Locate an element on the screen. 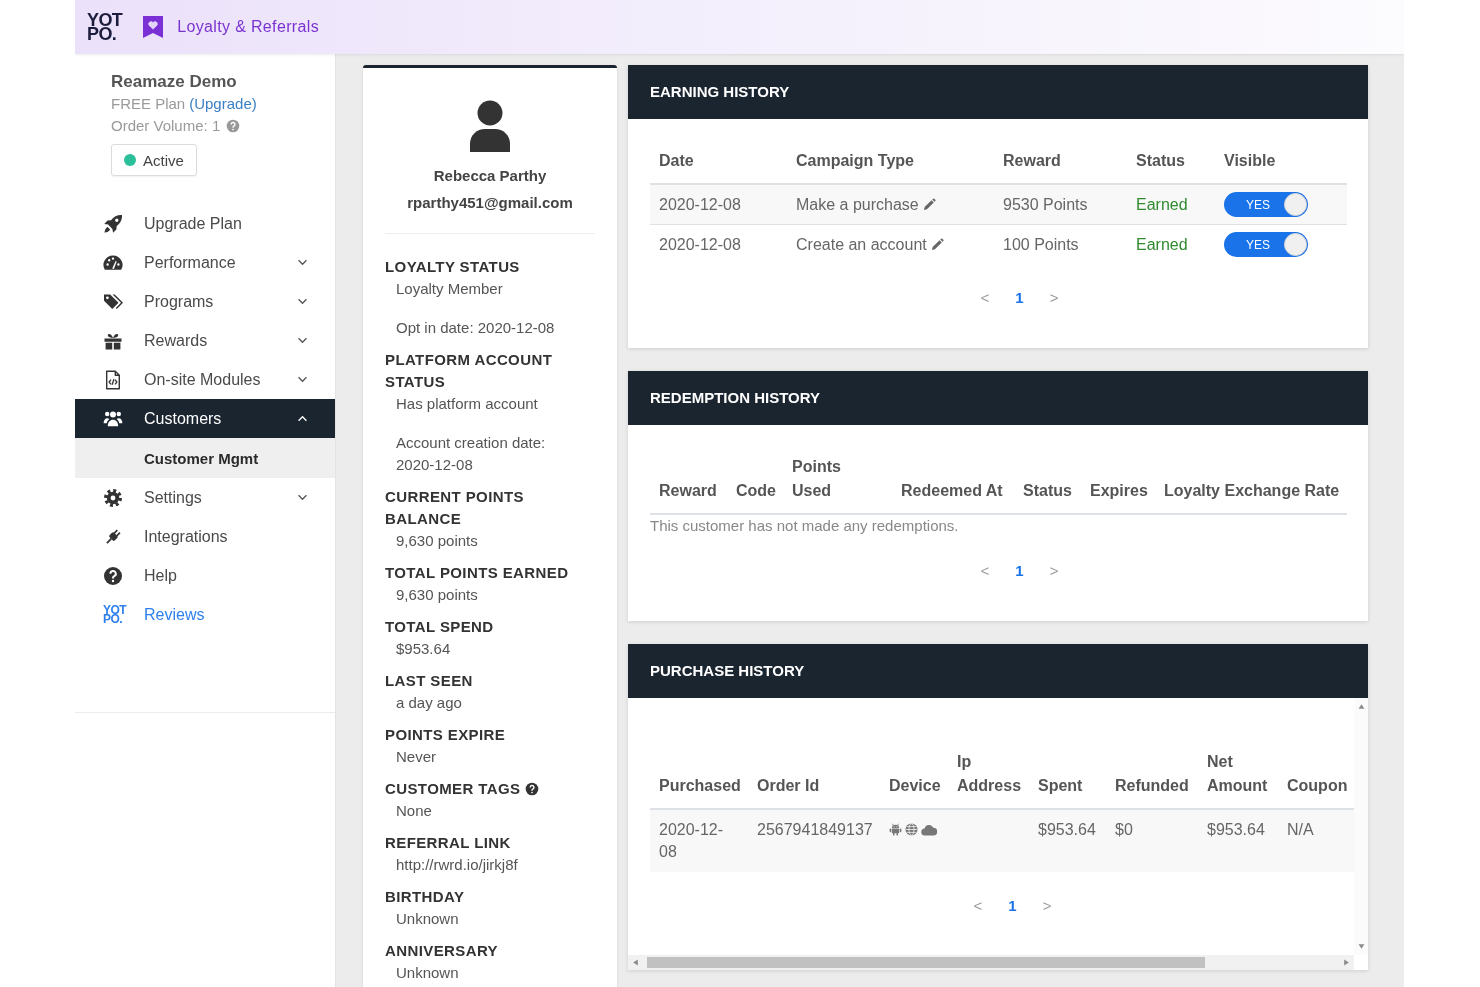  robot-icon is located at coordinates (895, 829).